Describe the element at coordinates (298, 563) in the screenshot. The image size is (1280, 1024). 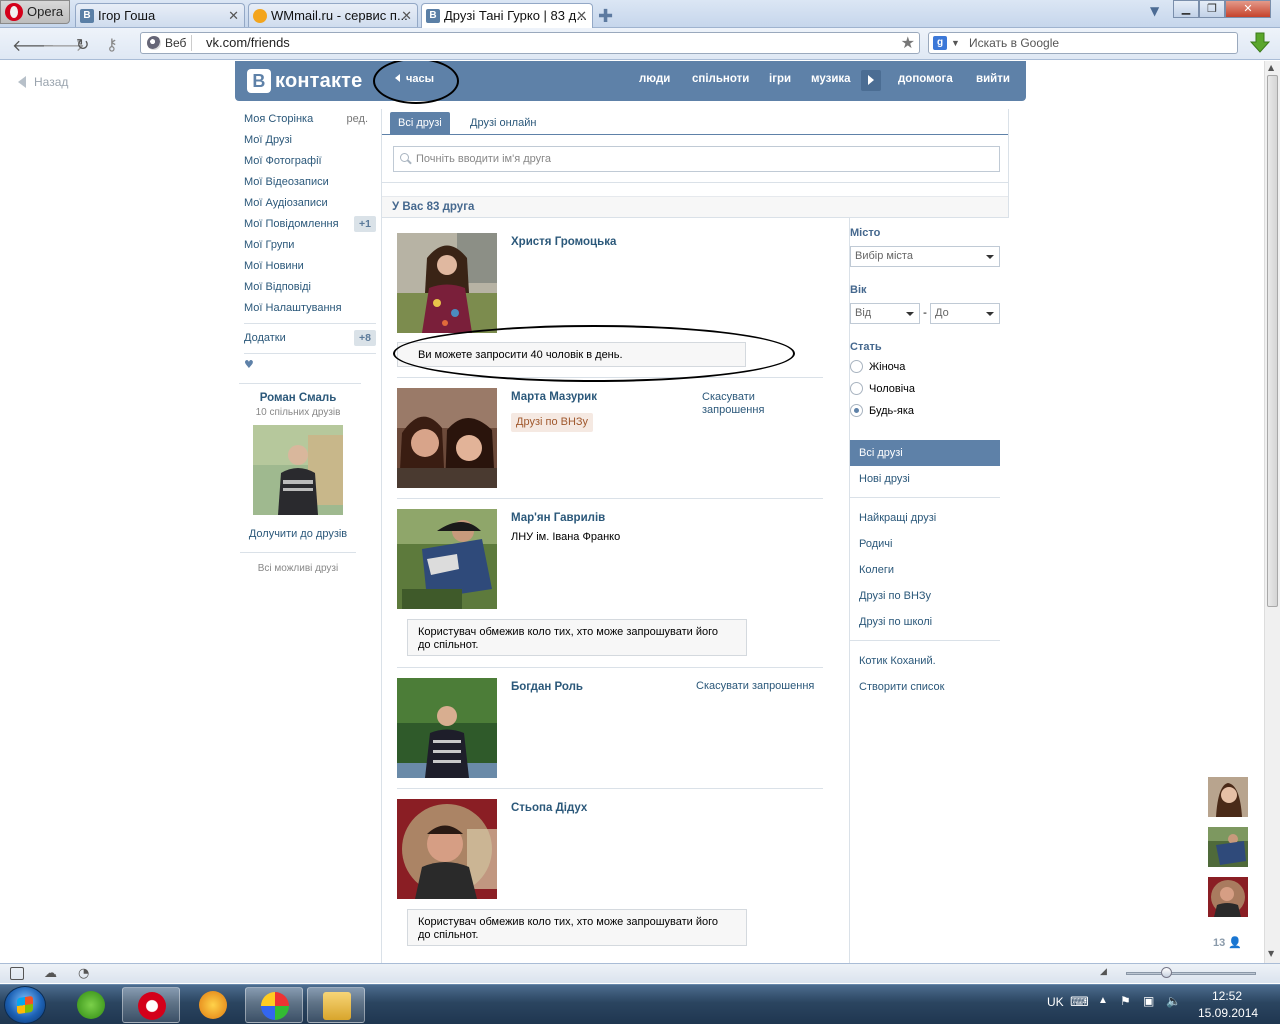
I see `all-suggestions-link: Всі можливі друзі` at that location.